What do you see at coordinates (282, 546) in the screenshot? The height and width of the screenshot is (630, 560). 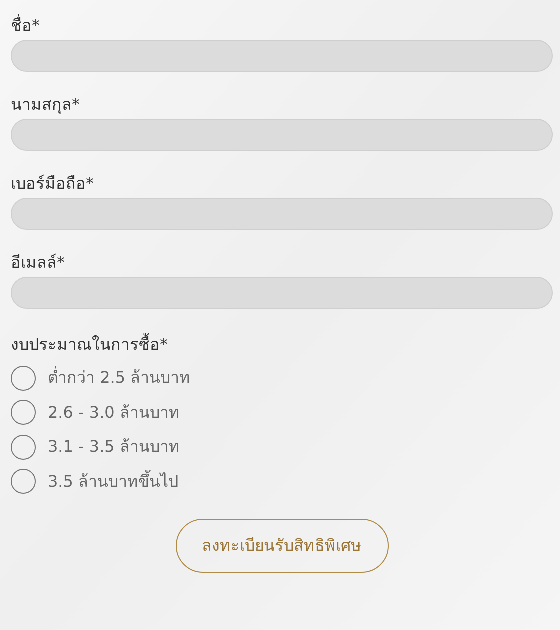 I see `register-button: ลงทะเบียนรับสิทธิพิเศษ` at bounding box center [282, 546].